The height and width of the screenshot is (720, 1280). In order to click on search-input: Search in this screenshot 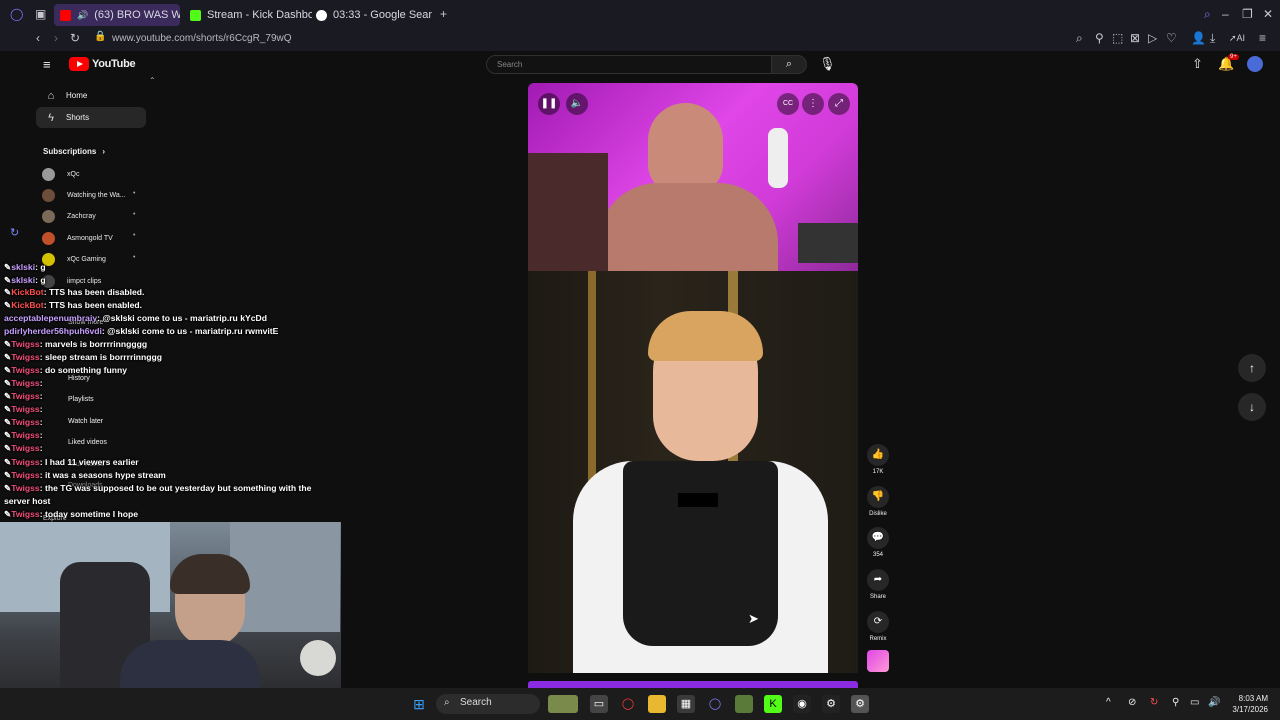, I will do `click(629, 64)`.